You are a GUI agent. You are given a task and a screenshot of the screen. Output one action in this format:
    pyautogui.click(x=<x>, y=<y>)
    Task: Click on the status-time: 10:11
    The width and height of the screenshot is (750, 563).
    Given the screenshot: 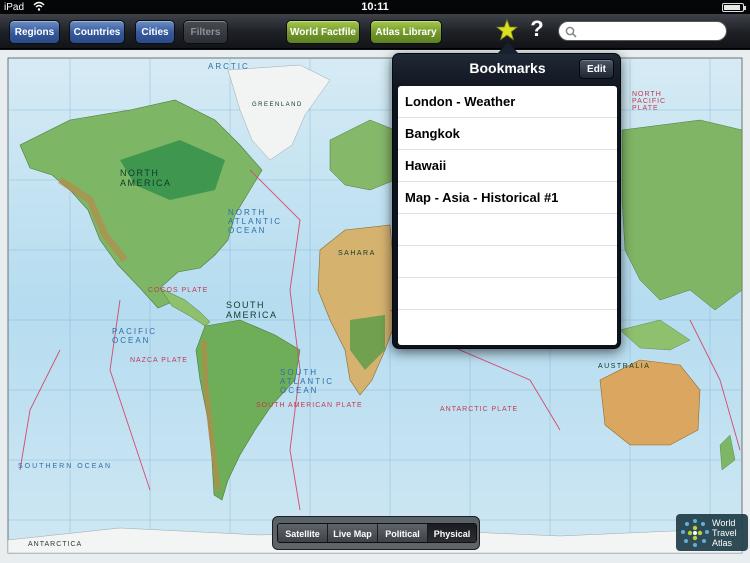 What is the action you would take?
    pyautogui.click(x=375, y=7)
    